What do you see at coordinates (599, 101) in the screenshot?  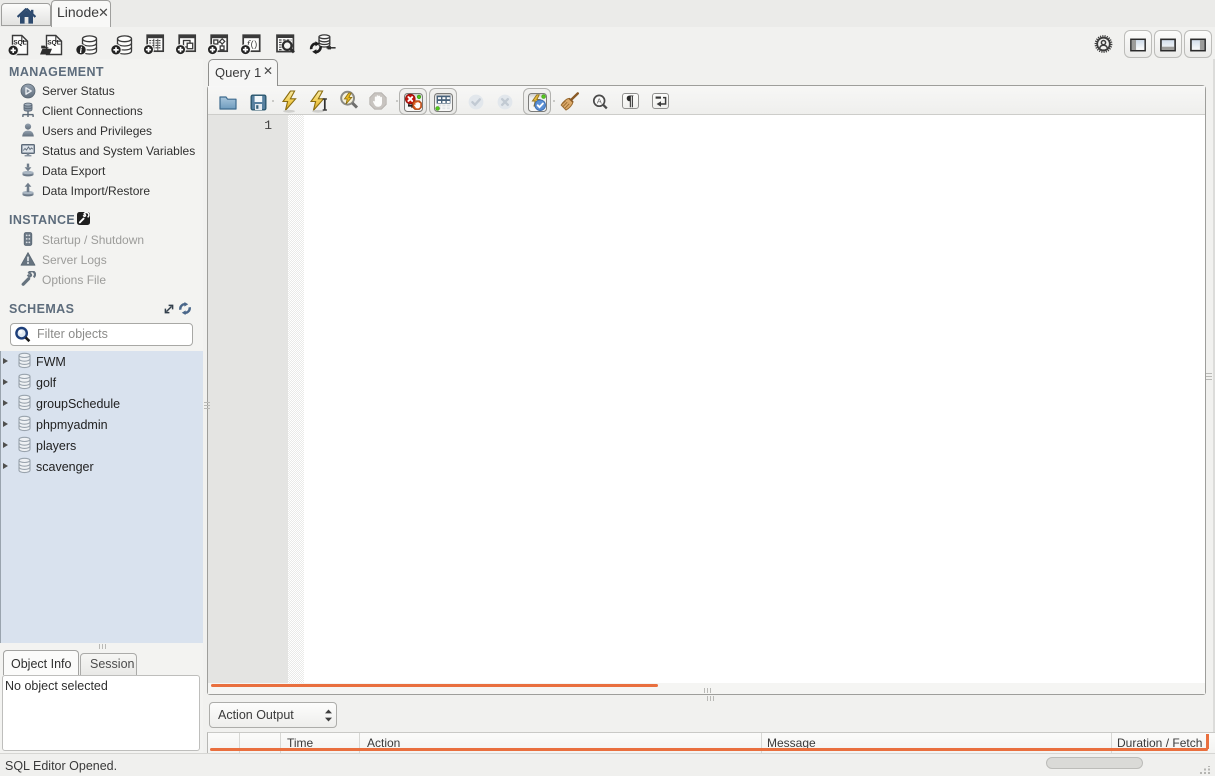 I see `svg-text: A` at bounding box center [599, 101].